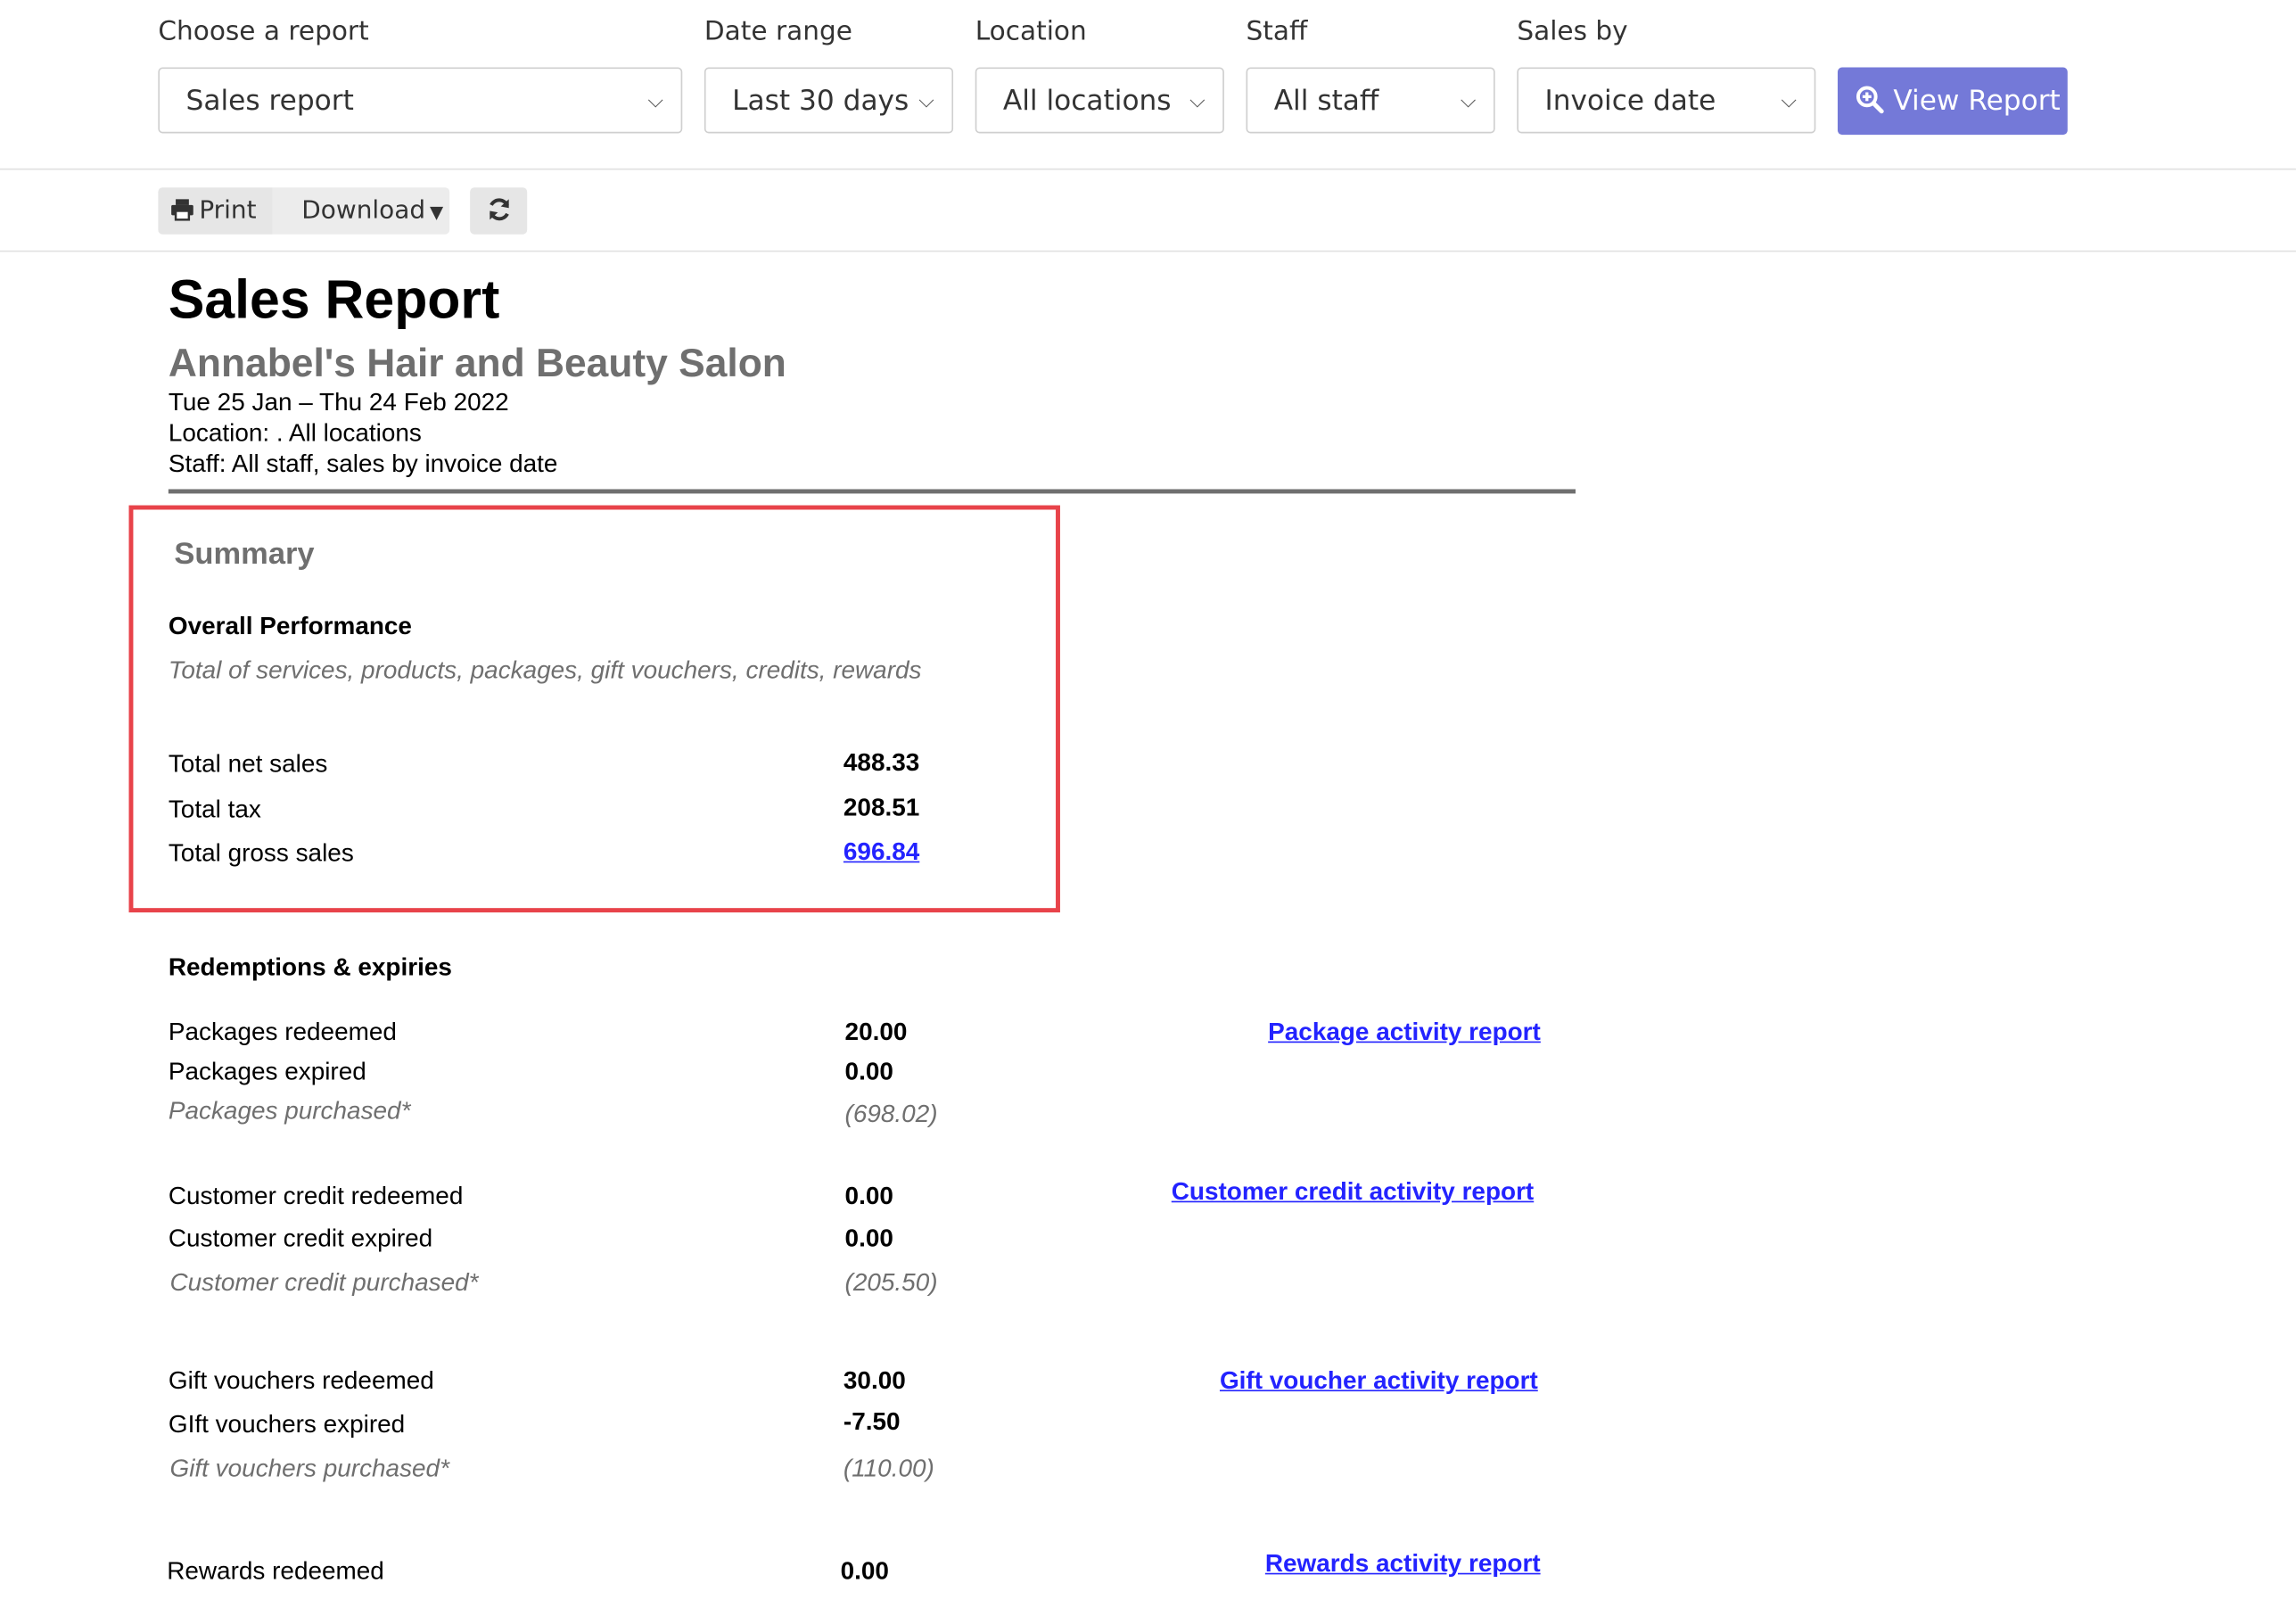  Describe the element at coordinates (872, 491) in the screenshot. I see `header-rule` at that location.